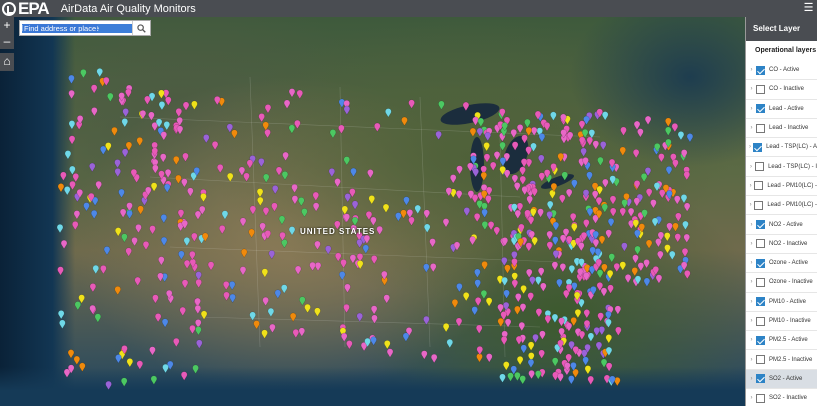 The image size is (817, 406). What do you see at coordinates (781, 71) in the screenshot?
I see `layer-item: › CO - Active` at bounding box center [781, 71].